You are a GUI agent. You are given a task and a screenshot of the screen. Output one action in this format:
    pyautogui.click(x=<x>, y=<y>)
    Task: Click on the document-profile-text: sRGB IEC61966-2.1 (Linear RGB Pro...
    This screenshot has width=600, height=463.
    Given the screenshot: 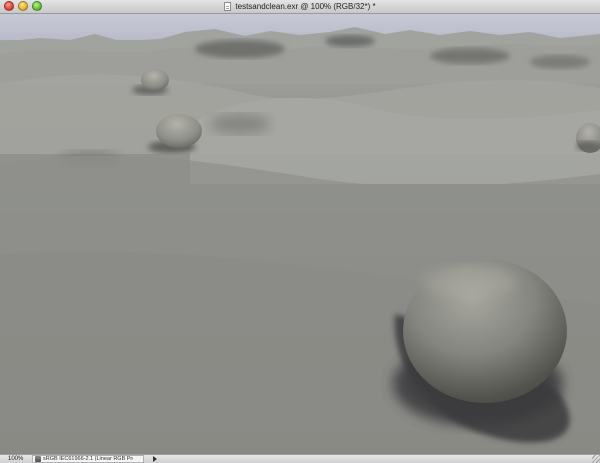 What is the action you would take?
    pyautogui.click(x=88, y=458)
    